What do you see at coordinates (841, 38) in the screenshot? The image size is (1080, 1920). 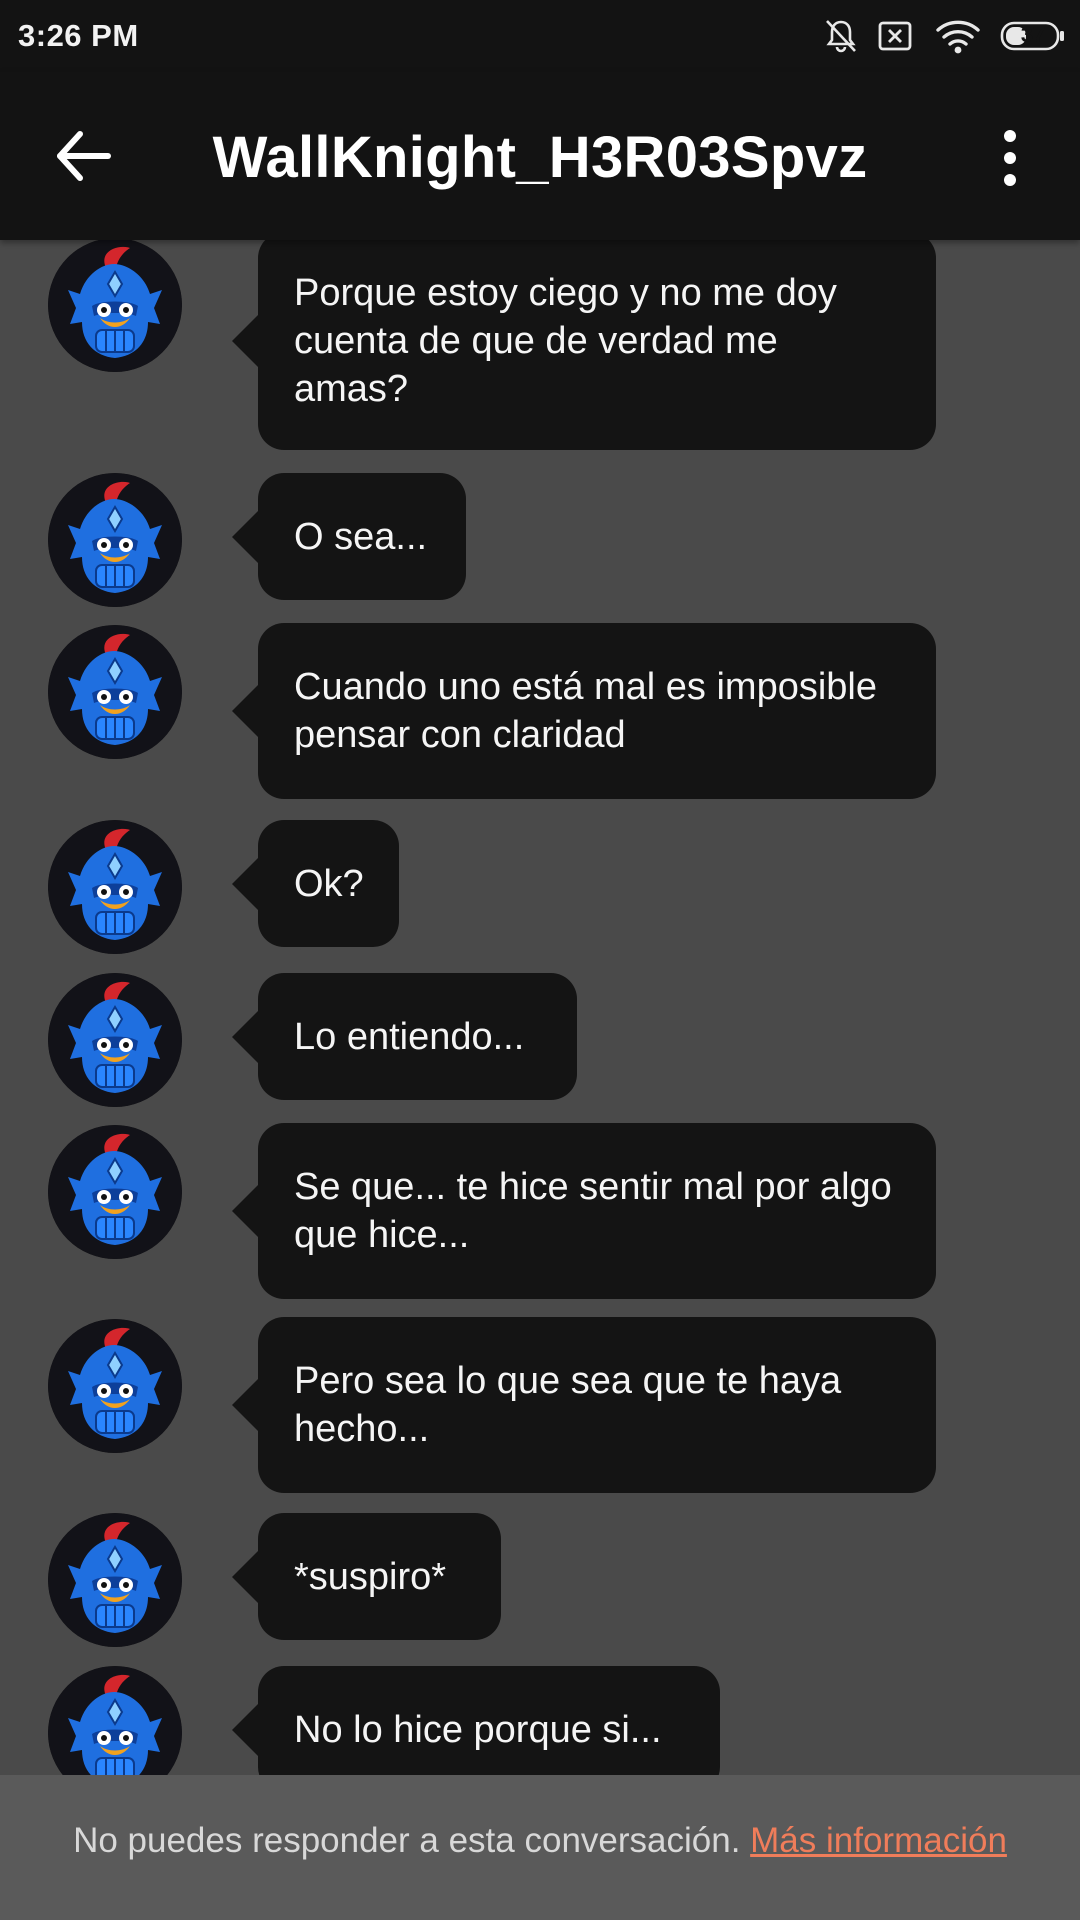 I see `bell-off-icon` at bounding box center [841, 38].